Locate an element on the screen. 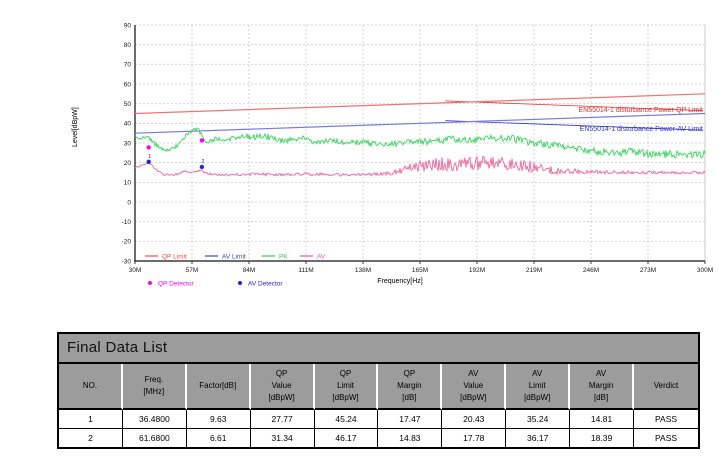  svg-text: 165M is located at coordinates (420, 270).